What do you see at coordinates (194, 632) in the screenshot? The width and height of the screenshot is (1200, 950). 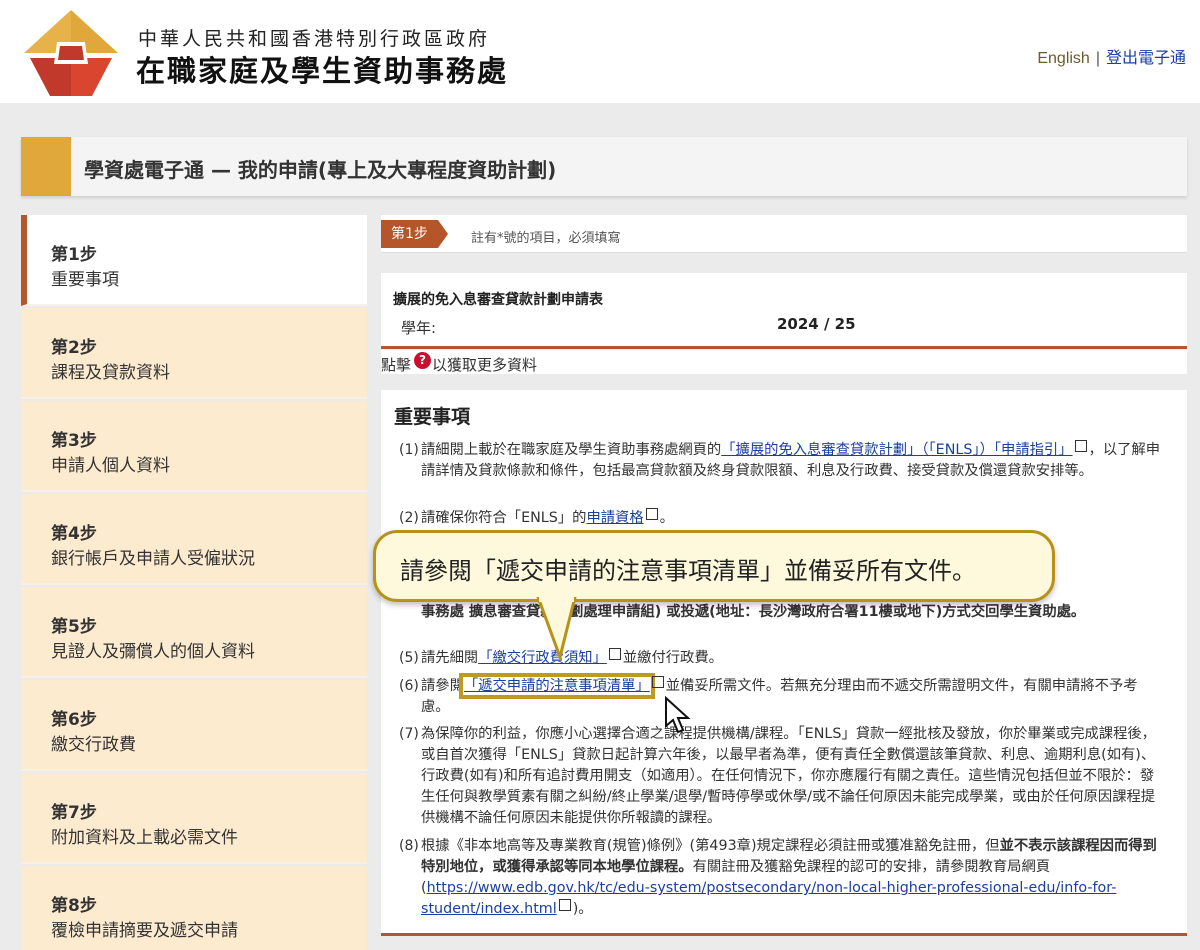 I see `sidebar-step-5: 第5步 見證人及彌償人的個人資料` at bounding box center [194, 632].